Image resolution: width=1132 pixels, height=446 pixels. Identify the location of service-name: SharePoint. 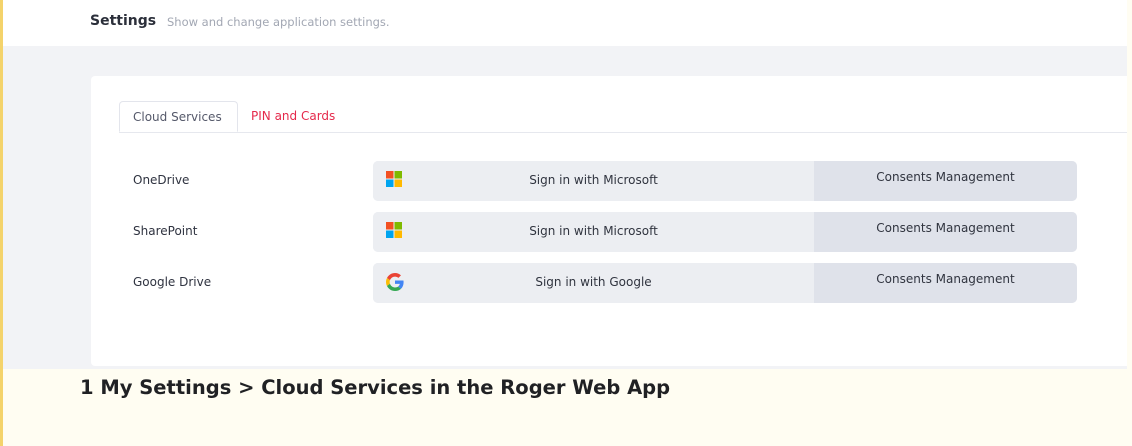
(165, 231).